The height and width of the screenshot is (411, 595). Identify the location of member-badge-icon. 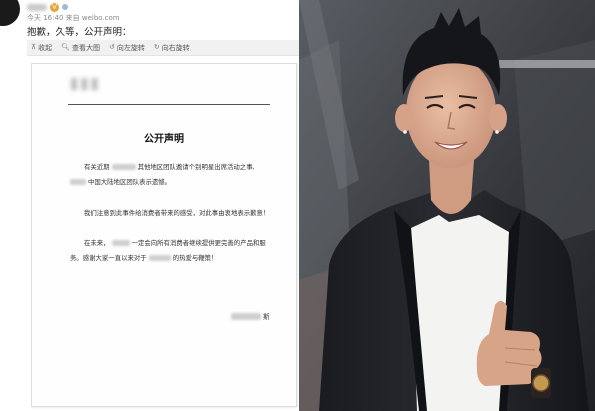
(65, 7).